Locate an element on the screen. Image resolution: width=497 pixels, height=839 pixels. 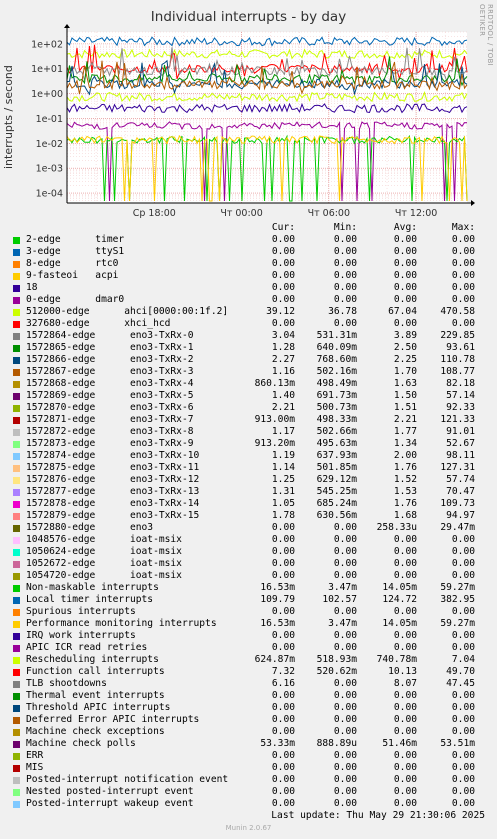
legend-row: 1048576-edge ioat-msix 0.00 0.00 0.00 0.00 is located at coordinates (248, 540).